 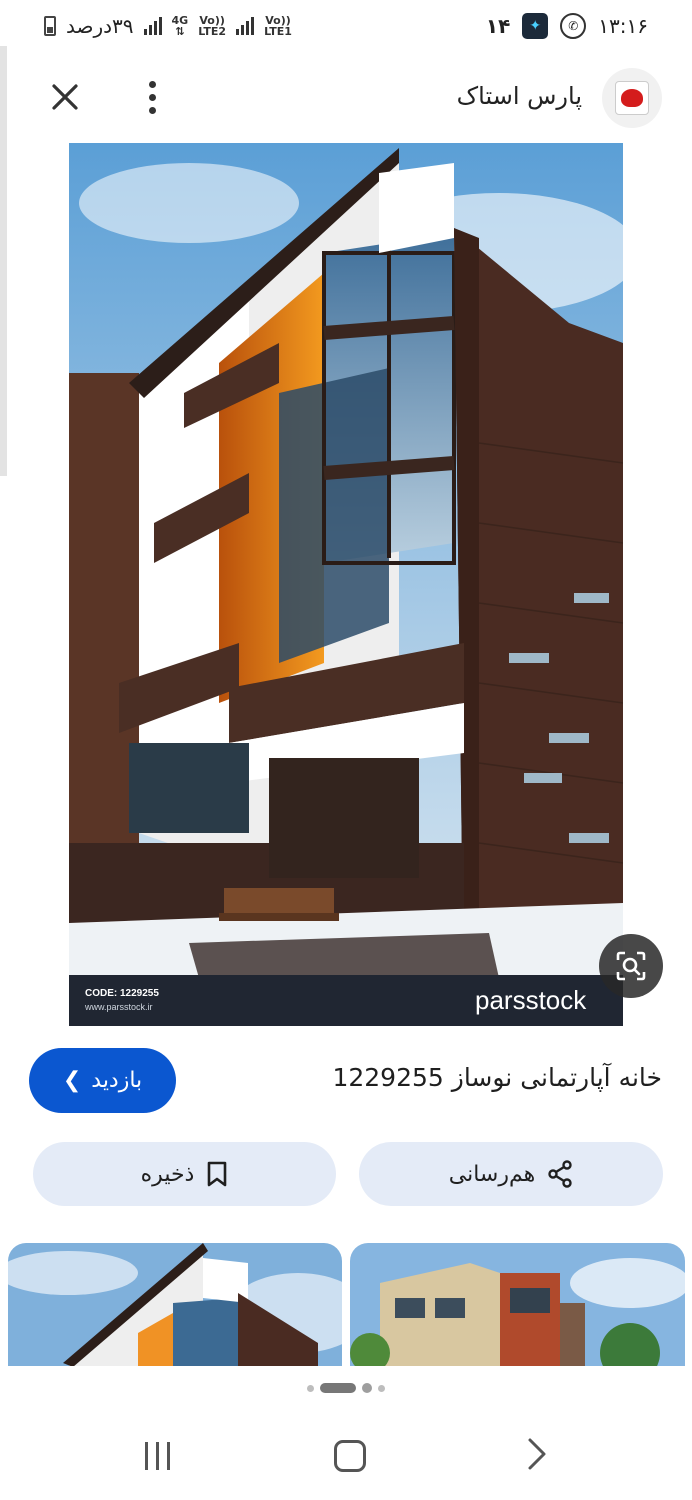 I want to click on carousel-dot-active, so click(x=338, y=1388).